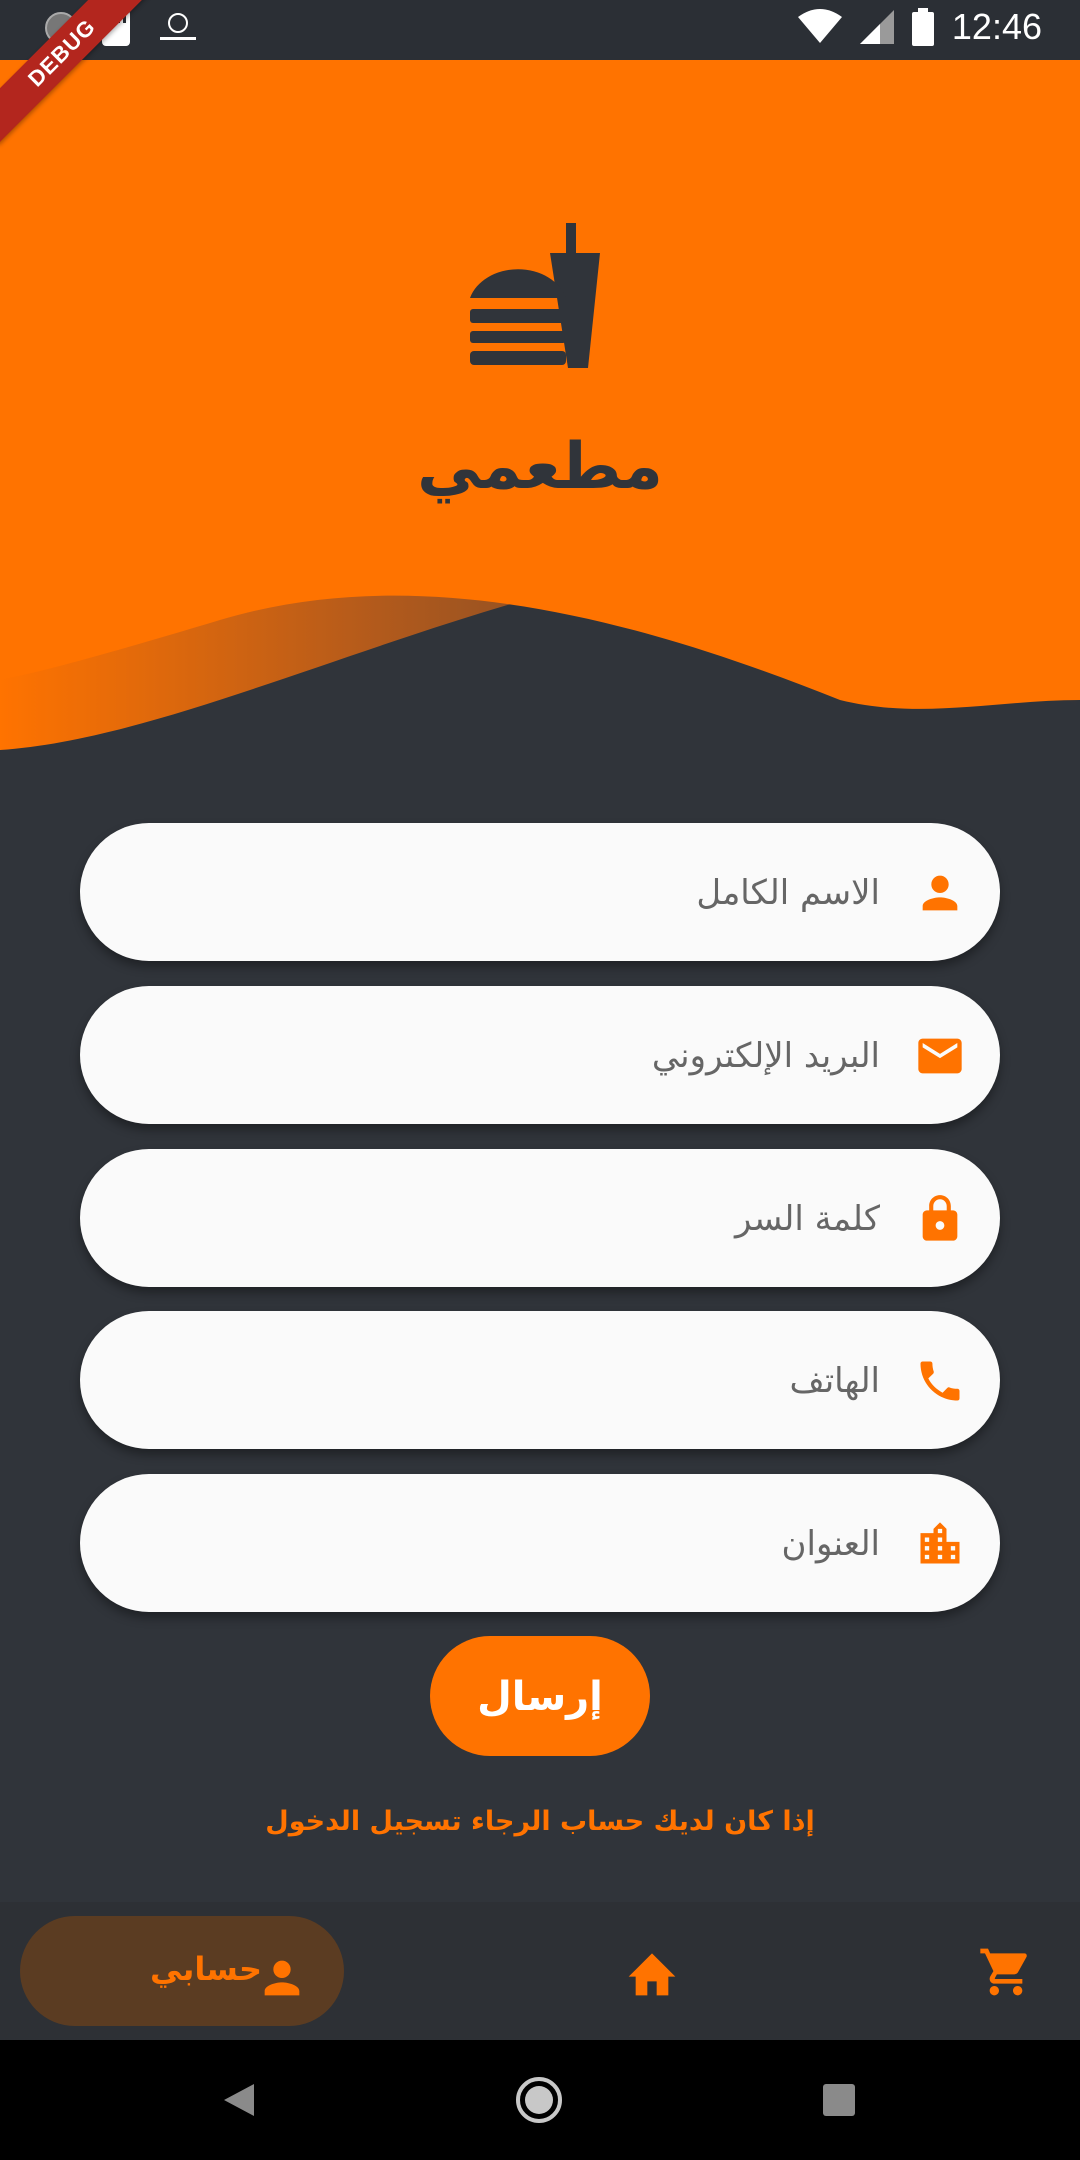  Describe the element at coordinates (996, 26) in the screenshot. I see `status-time: 12:46` at that location.